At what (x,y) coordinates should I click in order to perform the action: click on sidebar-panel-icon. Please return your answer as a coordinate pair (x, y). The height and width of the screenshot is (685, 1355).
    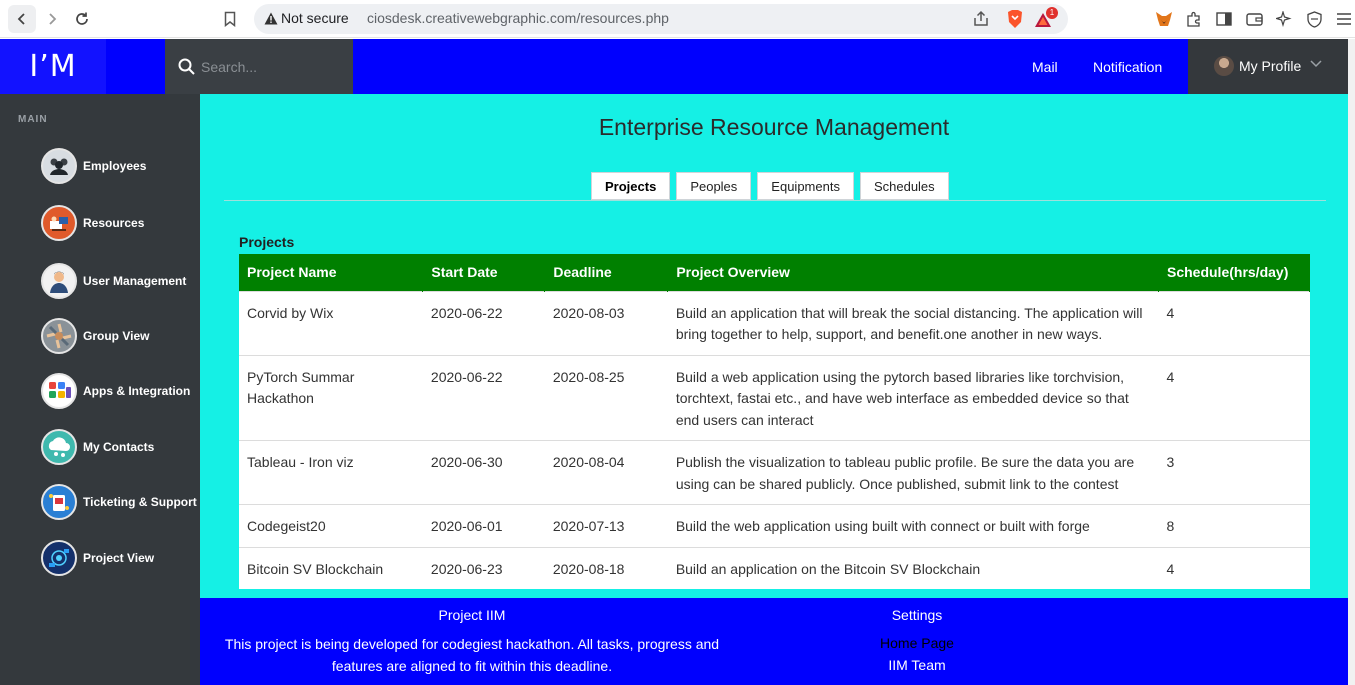
    Looking at the image, I should click on (1224, 19).